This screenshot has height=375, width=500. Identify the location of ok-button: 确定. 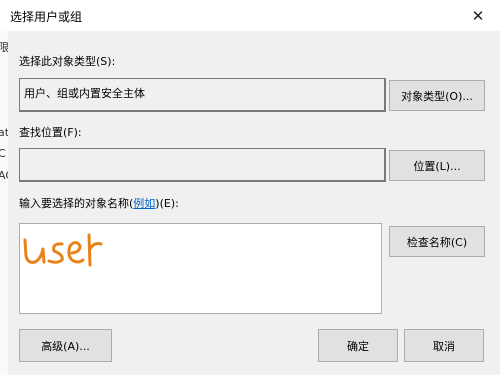
(358, 345).